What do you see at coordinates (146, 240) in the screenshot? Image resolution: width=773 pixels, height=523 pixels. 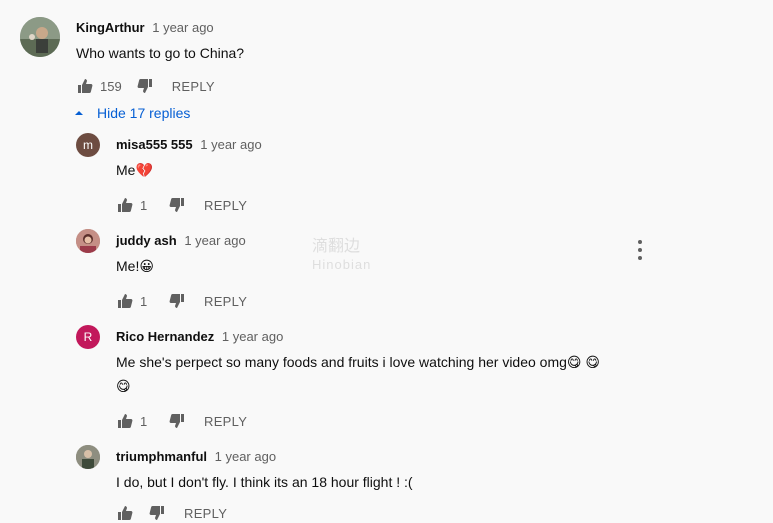 I see `author-name: juddy ash` at bounding box center [146, 240].